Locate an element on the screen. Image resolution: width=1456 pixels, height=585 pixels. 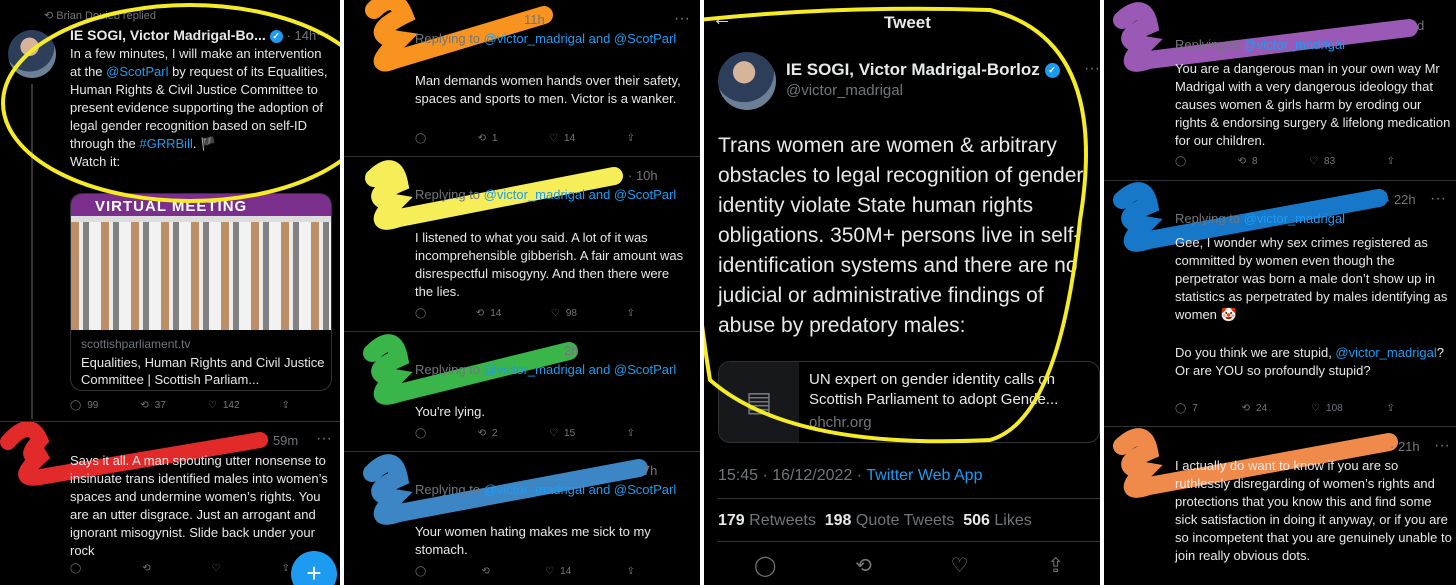
reply-time: 2h is located at coordinates (571, 350).